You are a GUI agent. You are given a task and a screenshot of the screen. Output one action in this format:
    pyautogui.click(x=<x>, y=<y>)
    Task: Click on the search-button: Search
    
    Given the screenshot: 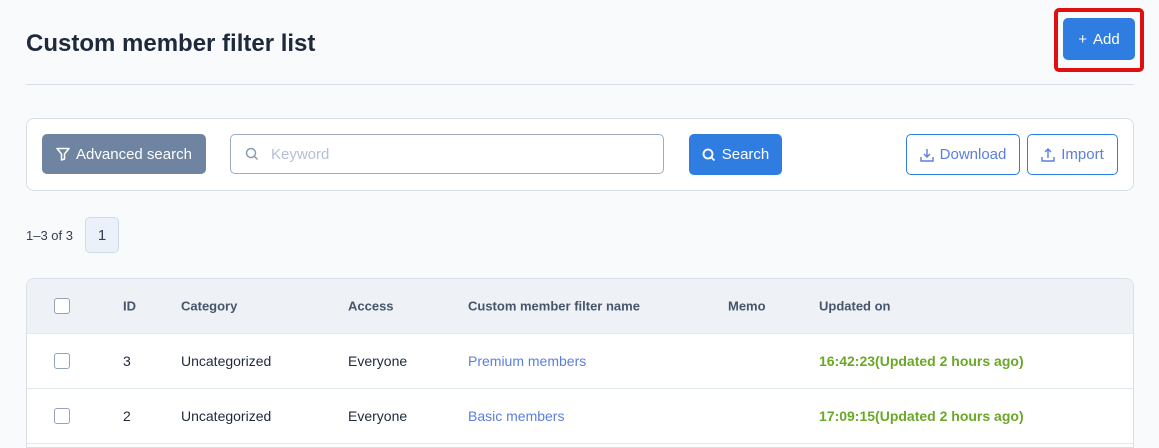 What is the action you would take?
    pyautogui.click(x=735, y=154)
    